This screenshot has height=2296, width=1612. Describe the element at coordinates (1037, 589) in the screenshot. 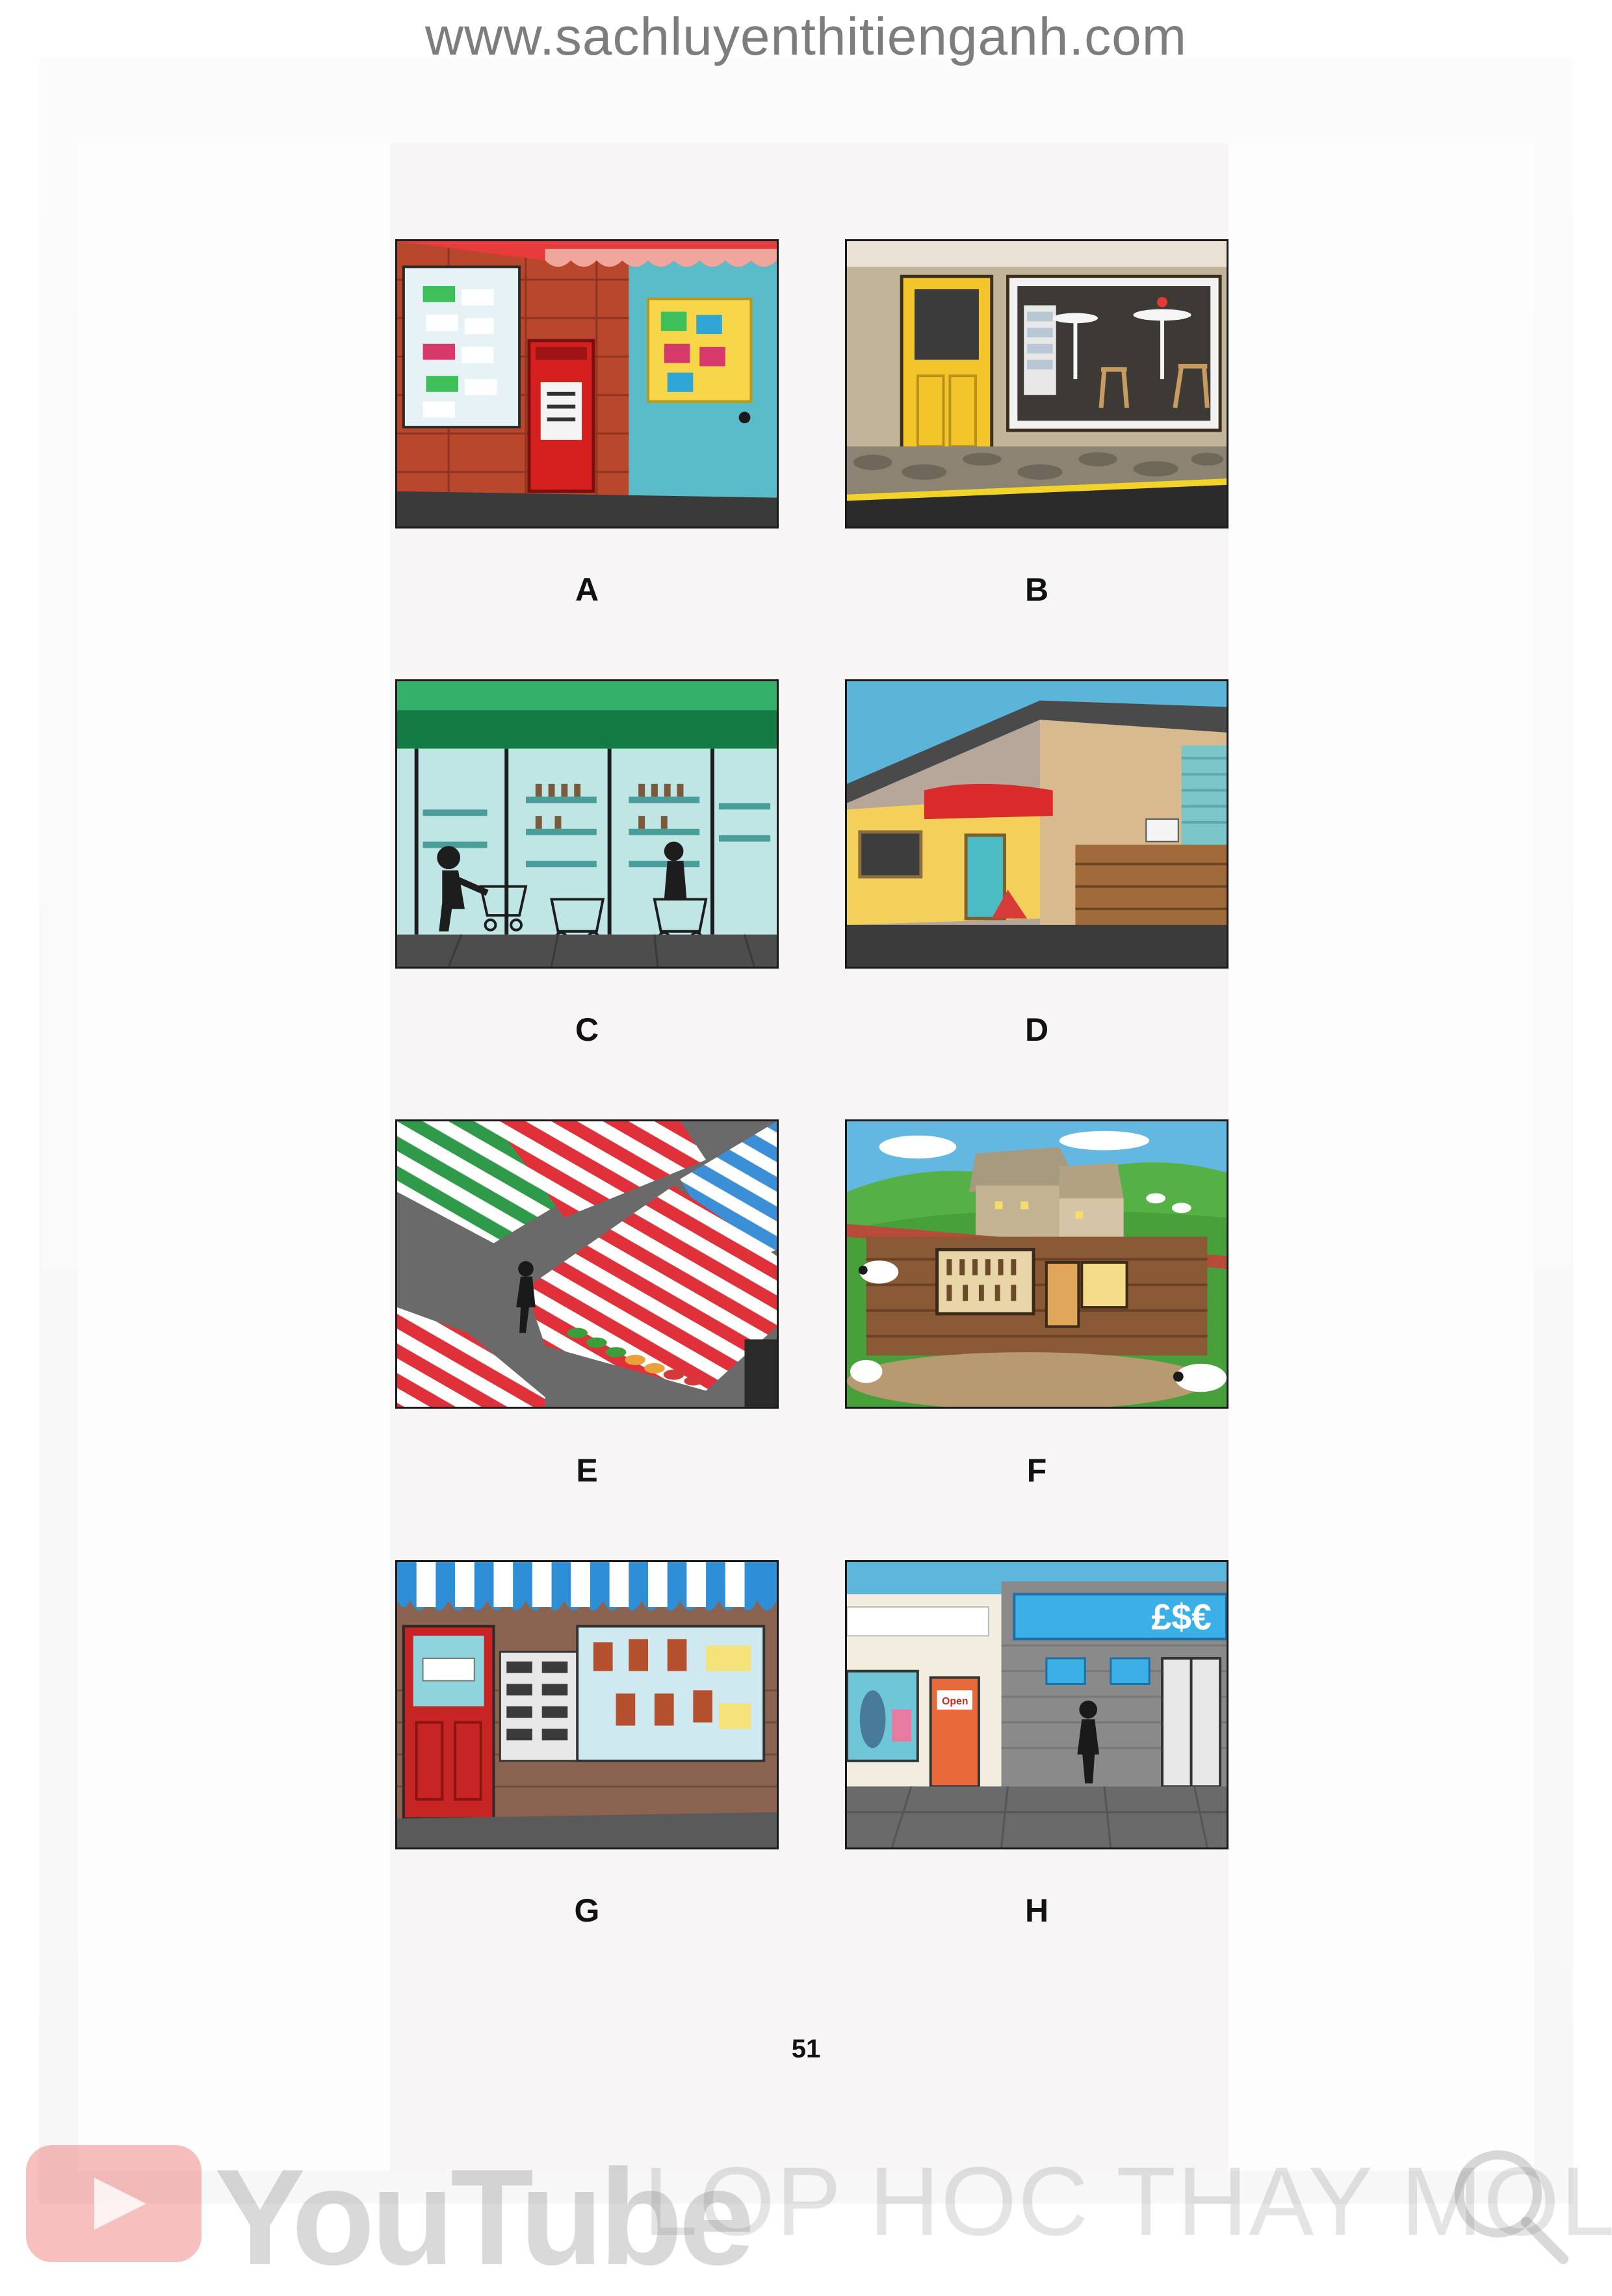

I see `caption-b: B` at that location.